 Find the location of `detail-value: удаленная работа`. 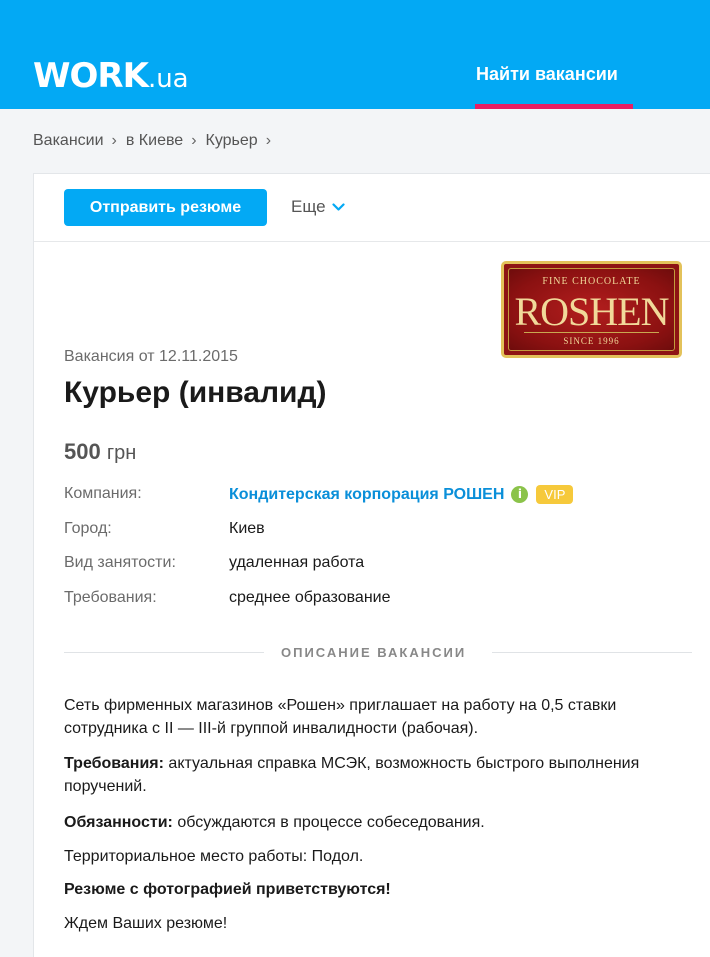

detail-value: удаленная работа is located at coordinates (297, 562).